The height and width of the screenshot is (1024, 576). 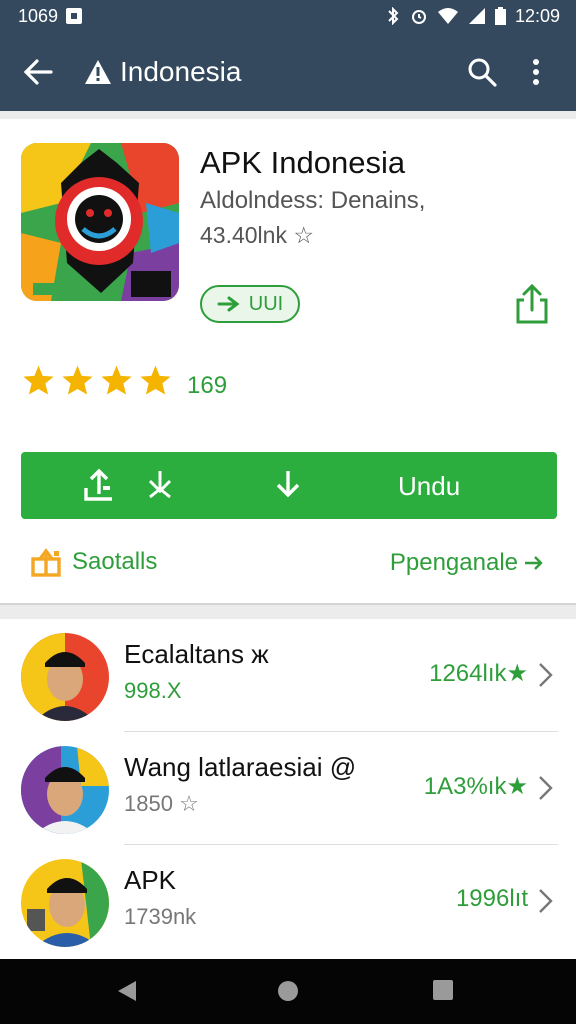 What do you see at coordinates (74, 16) in the screenshot?
I see `notification-icon` at bounding box center [74, 16].